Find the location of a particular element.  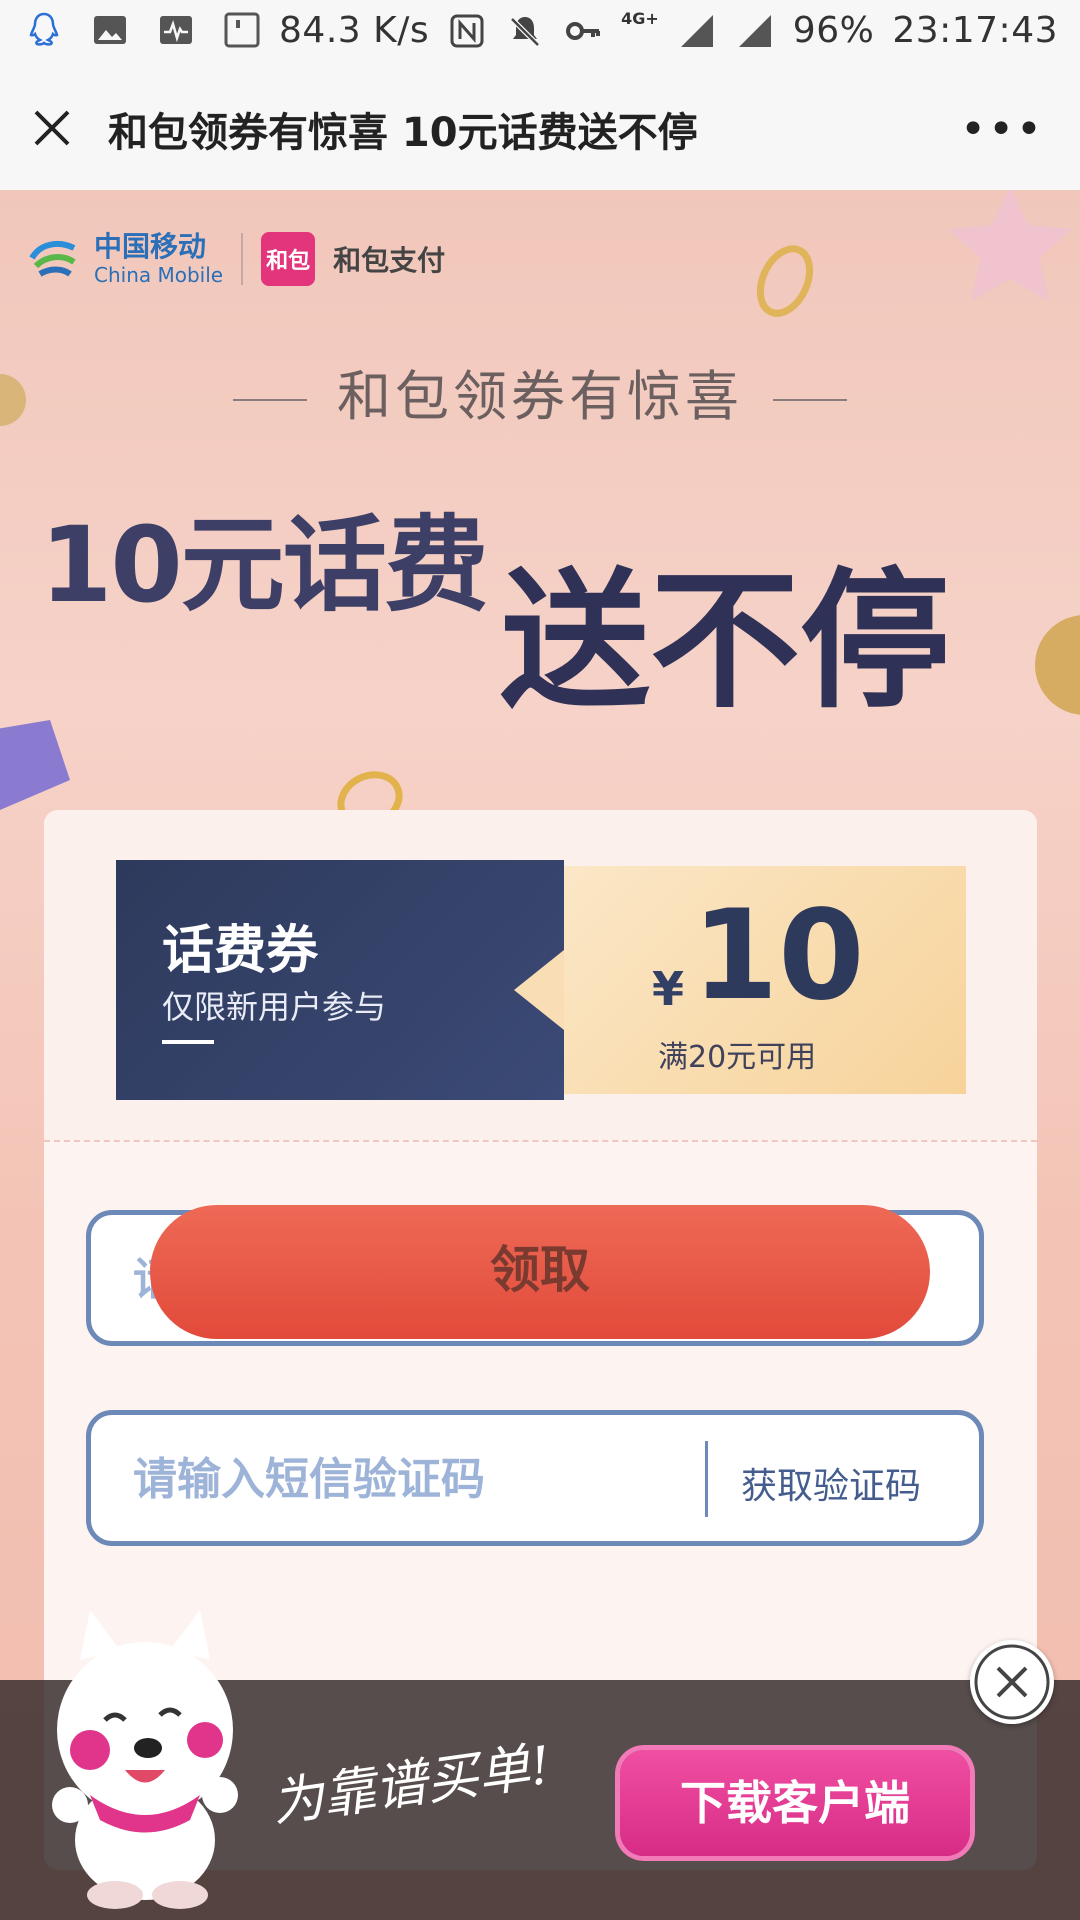

subtitle-line-right is located at coordinates (810, 400).